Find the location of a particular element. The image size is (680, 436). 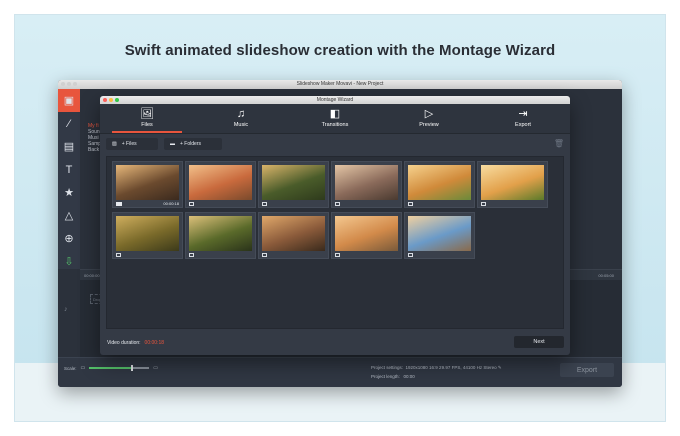

add-folders-button: ▬ + Folders is located at coordinates (193, 144).